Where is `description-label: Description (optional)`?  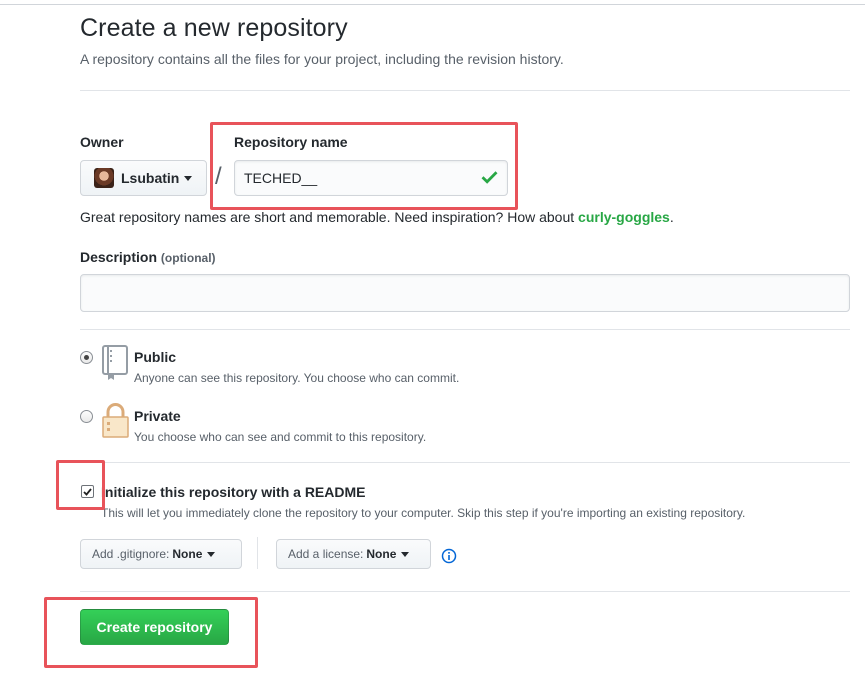
description-label: Description (optional) is located at coordinates (148, 257).